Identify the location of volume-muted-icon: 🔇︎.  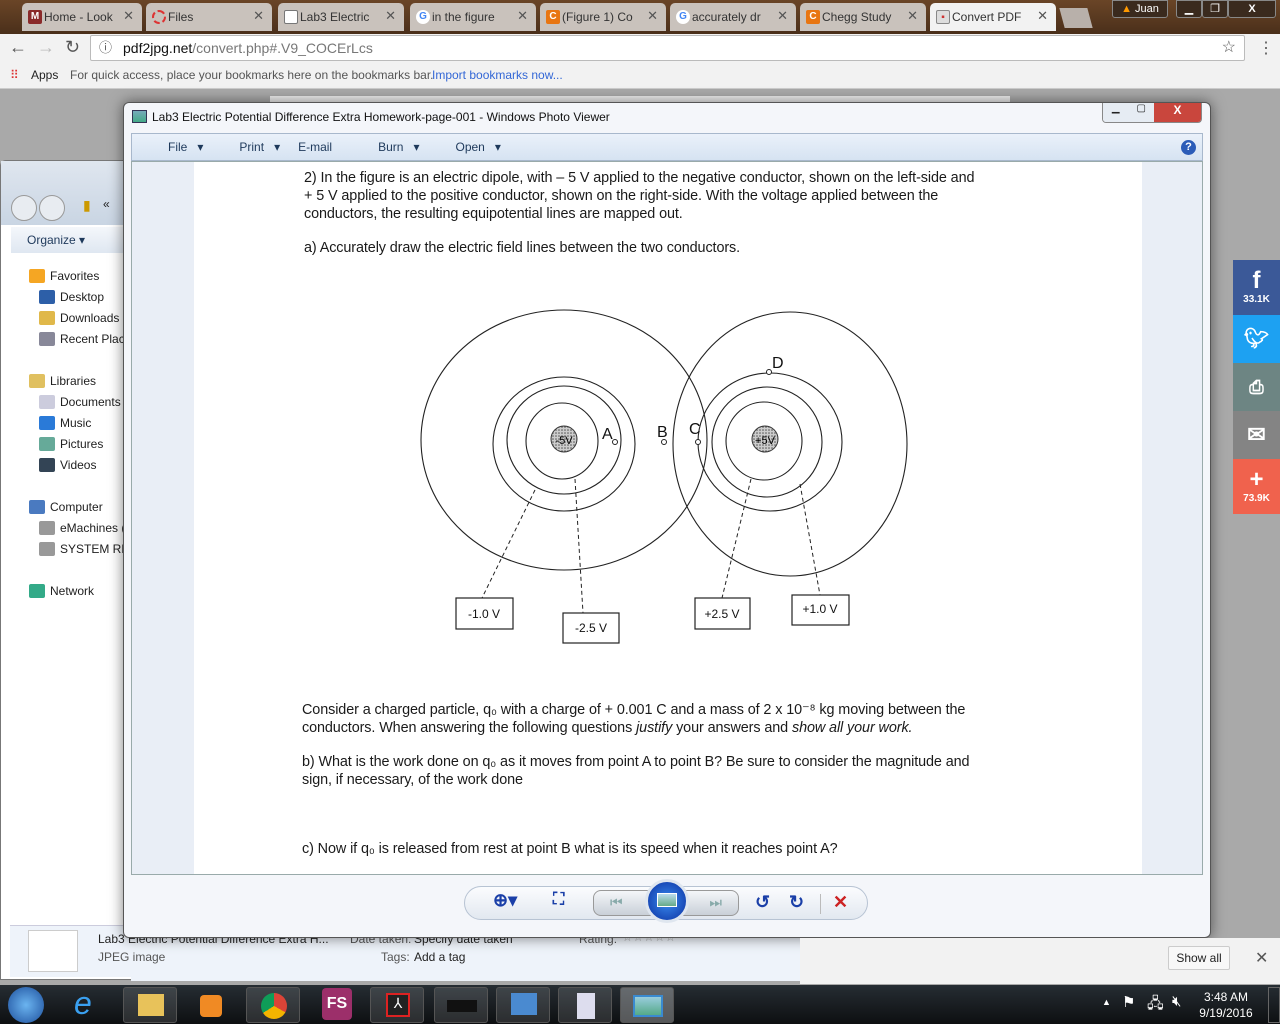
(1176, 1001).